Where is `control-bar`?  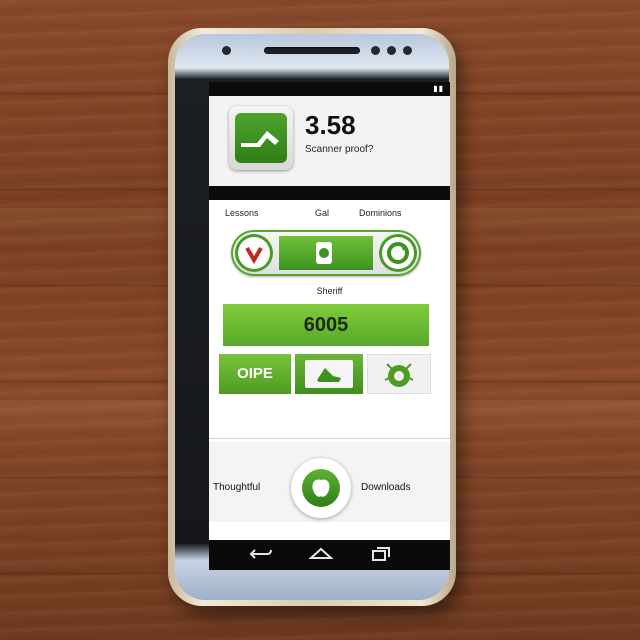 control-bar is located at coordinates (326, 253).